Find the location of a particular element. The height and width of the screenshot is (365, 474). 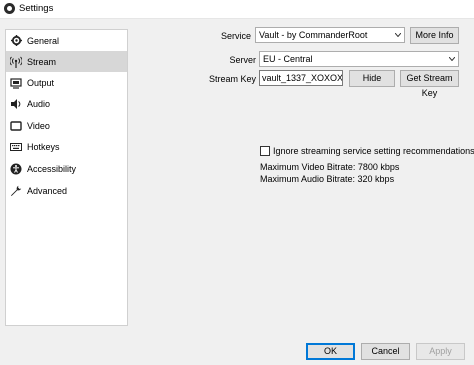

sidebar-item-output: Output is located at coordinates (66, 82).